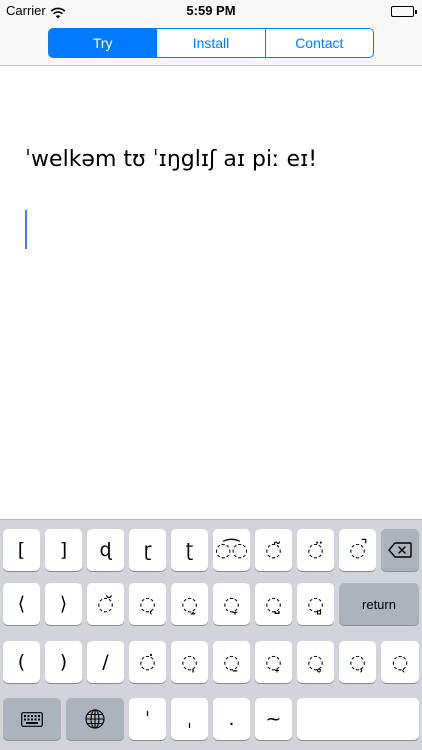 Image resolution: width=422 pixels, height=750 pixels. Describe the element at coordinates (63, 662) in the screenshot. I see `key-close-paren: )` at that location.